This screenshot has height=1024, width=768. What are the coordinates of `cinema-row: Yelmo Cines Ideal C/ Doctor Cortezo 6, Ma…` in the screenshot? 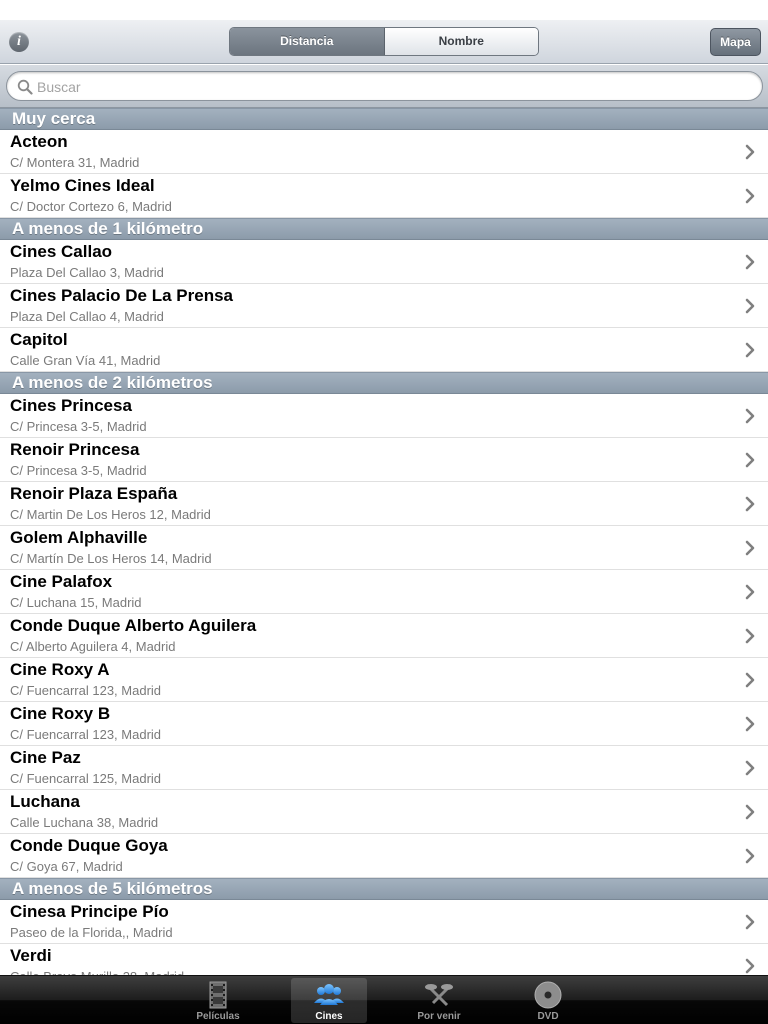 It's located at (384, 196).